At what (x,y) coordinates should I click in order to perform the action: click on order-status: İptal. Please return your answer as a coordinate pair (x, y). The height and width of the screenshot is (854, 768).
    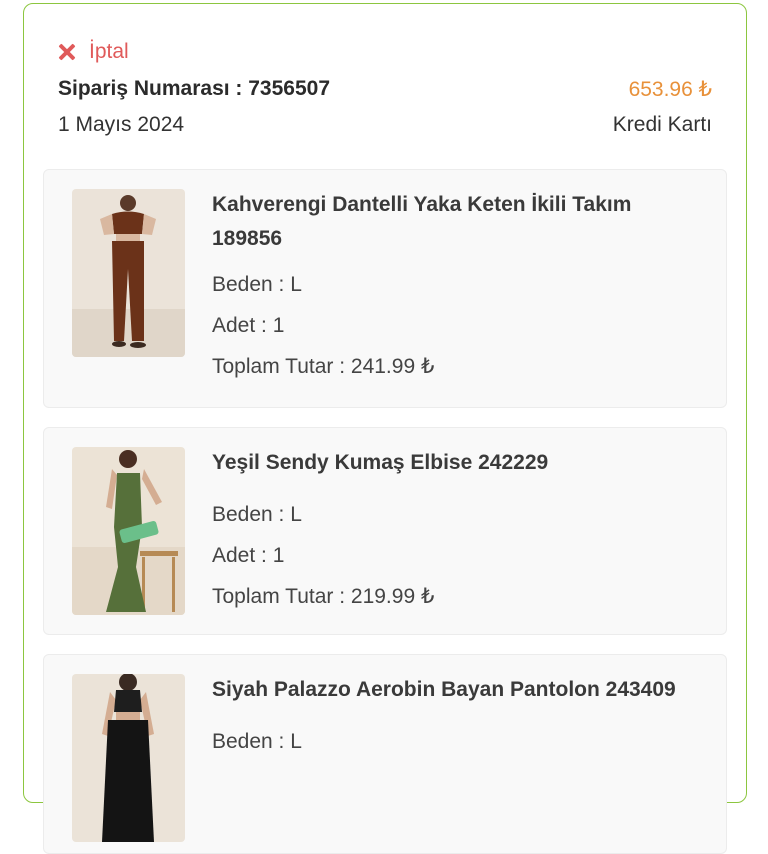
    Looking at the image, I should click on (93, 52).